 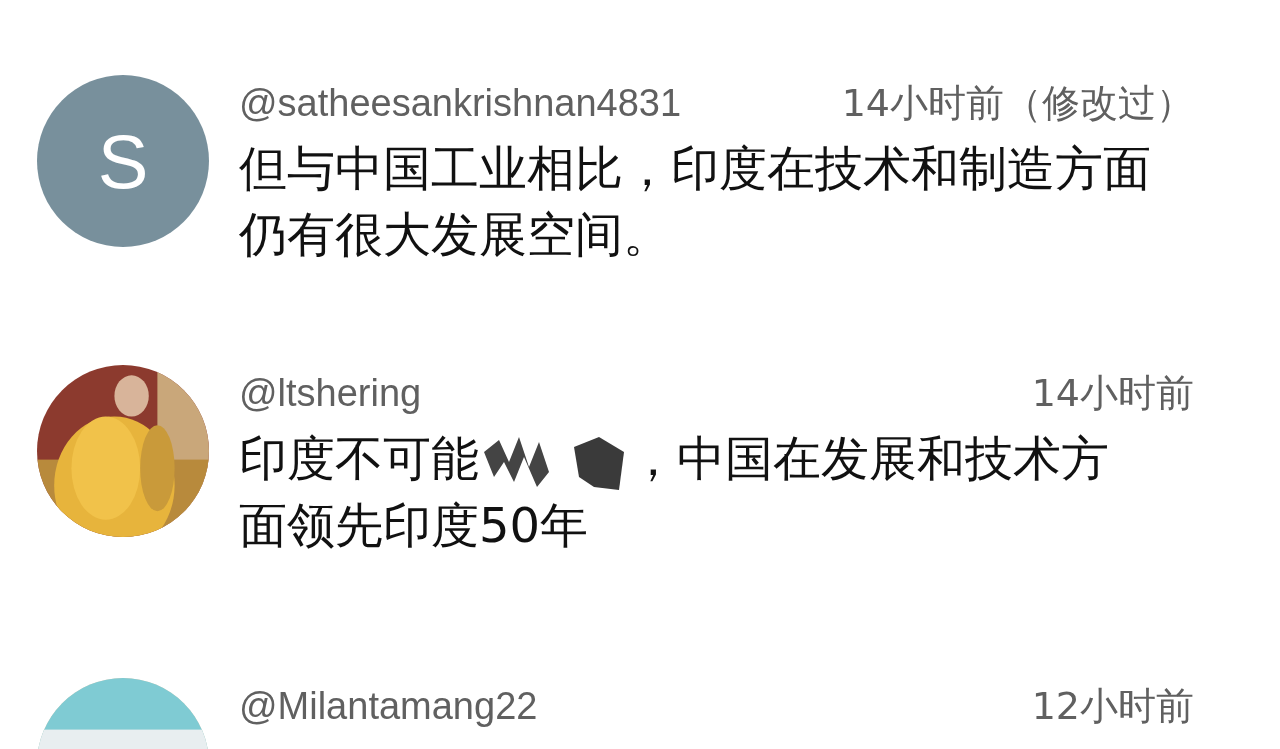 What do you see at coordinates (414, 525) in the screenshot?
I see `comment-text: 面领先印度50年` at bounding box center [414, 525].